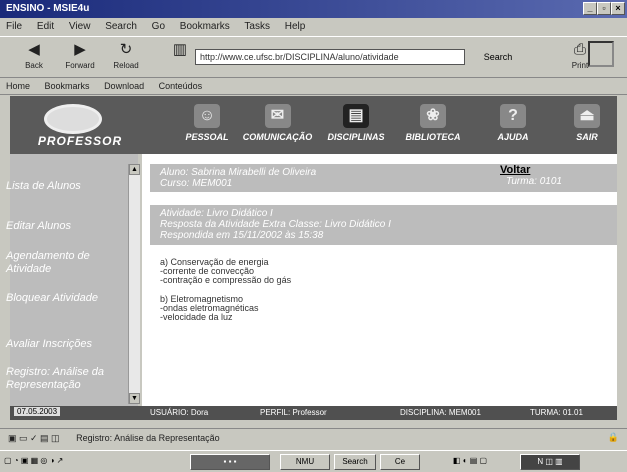 This screenshot has height=472, width=627. I want to click on communication-icon: ✉, so click(277, 116).